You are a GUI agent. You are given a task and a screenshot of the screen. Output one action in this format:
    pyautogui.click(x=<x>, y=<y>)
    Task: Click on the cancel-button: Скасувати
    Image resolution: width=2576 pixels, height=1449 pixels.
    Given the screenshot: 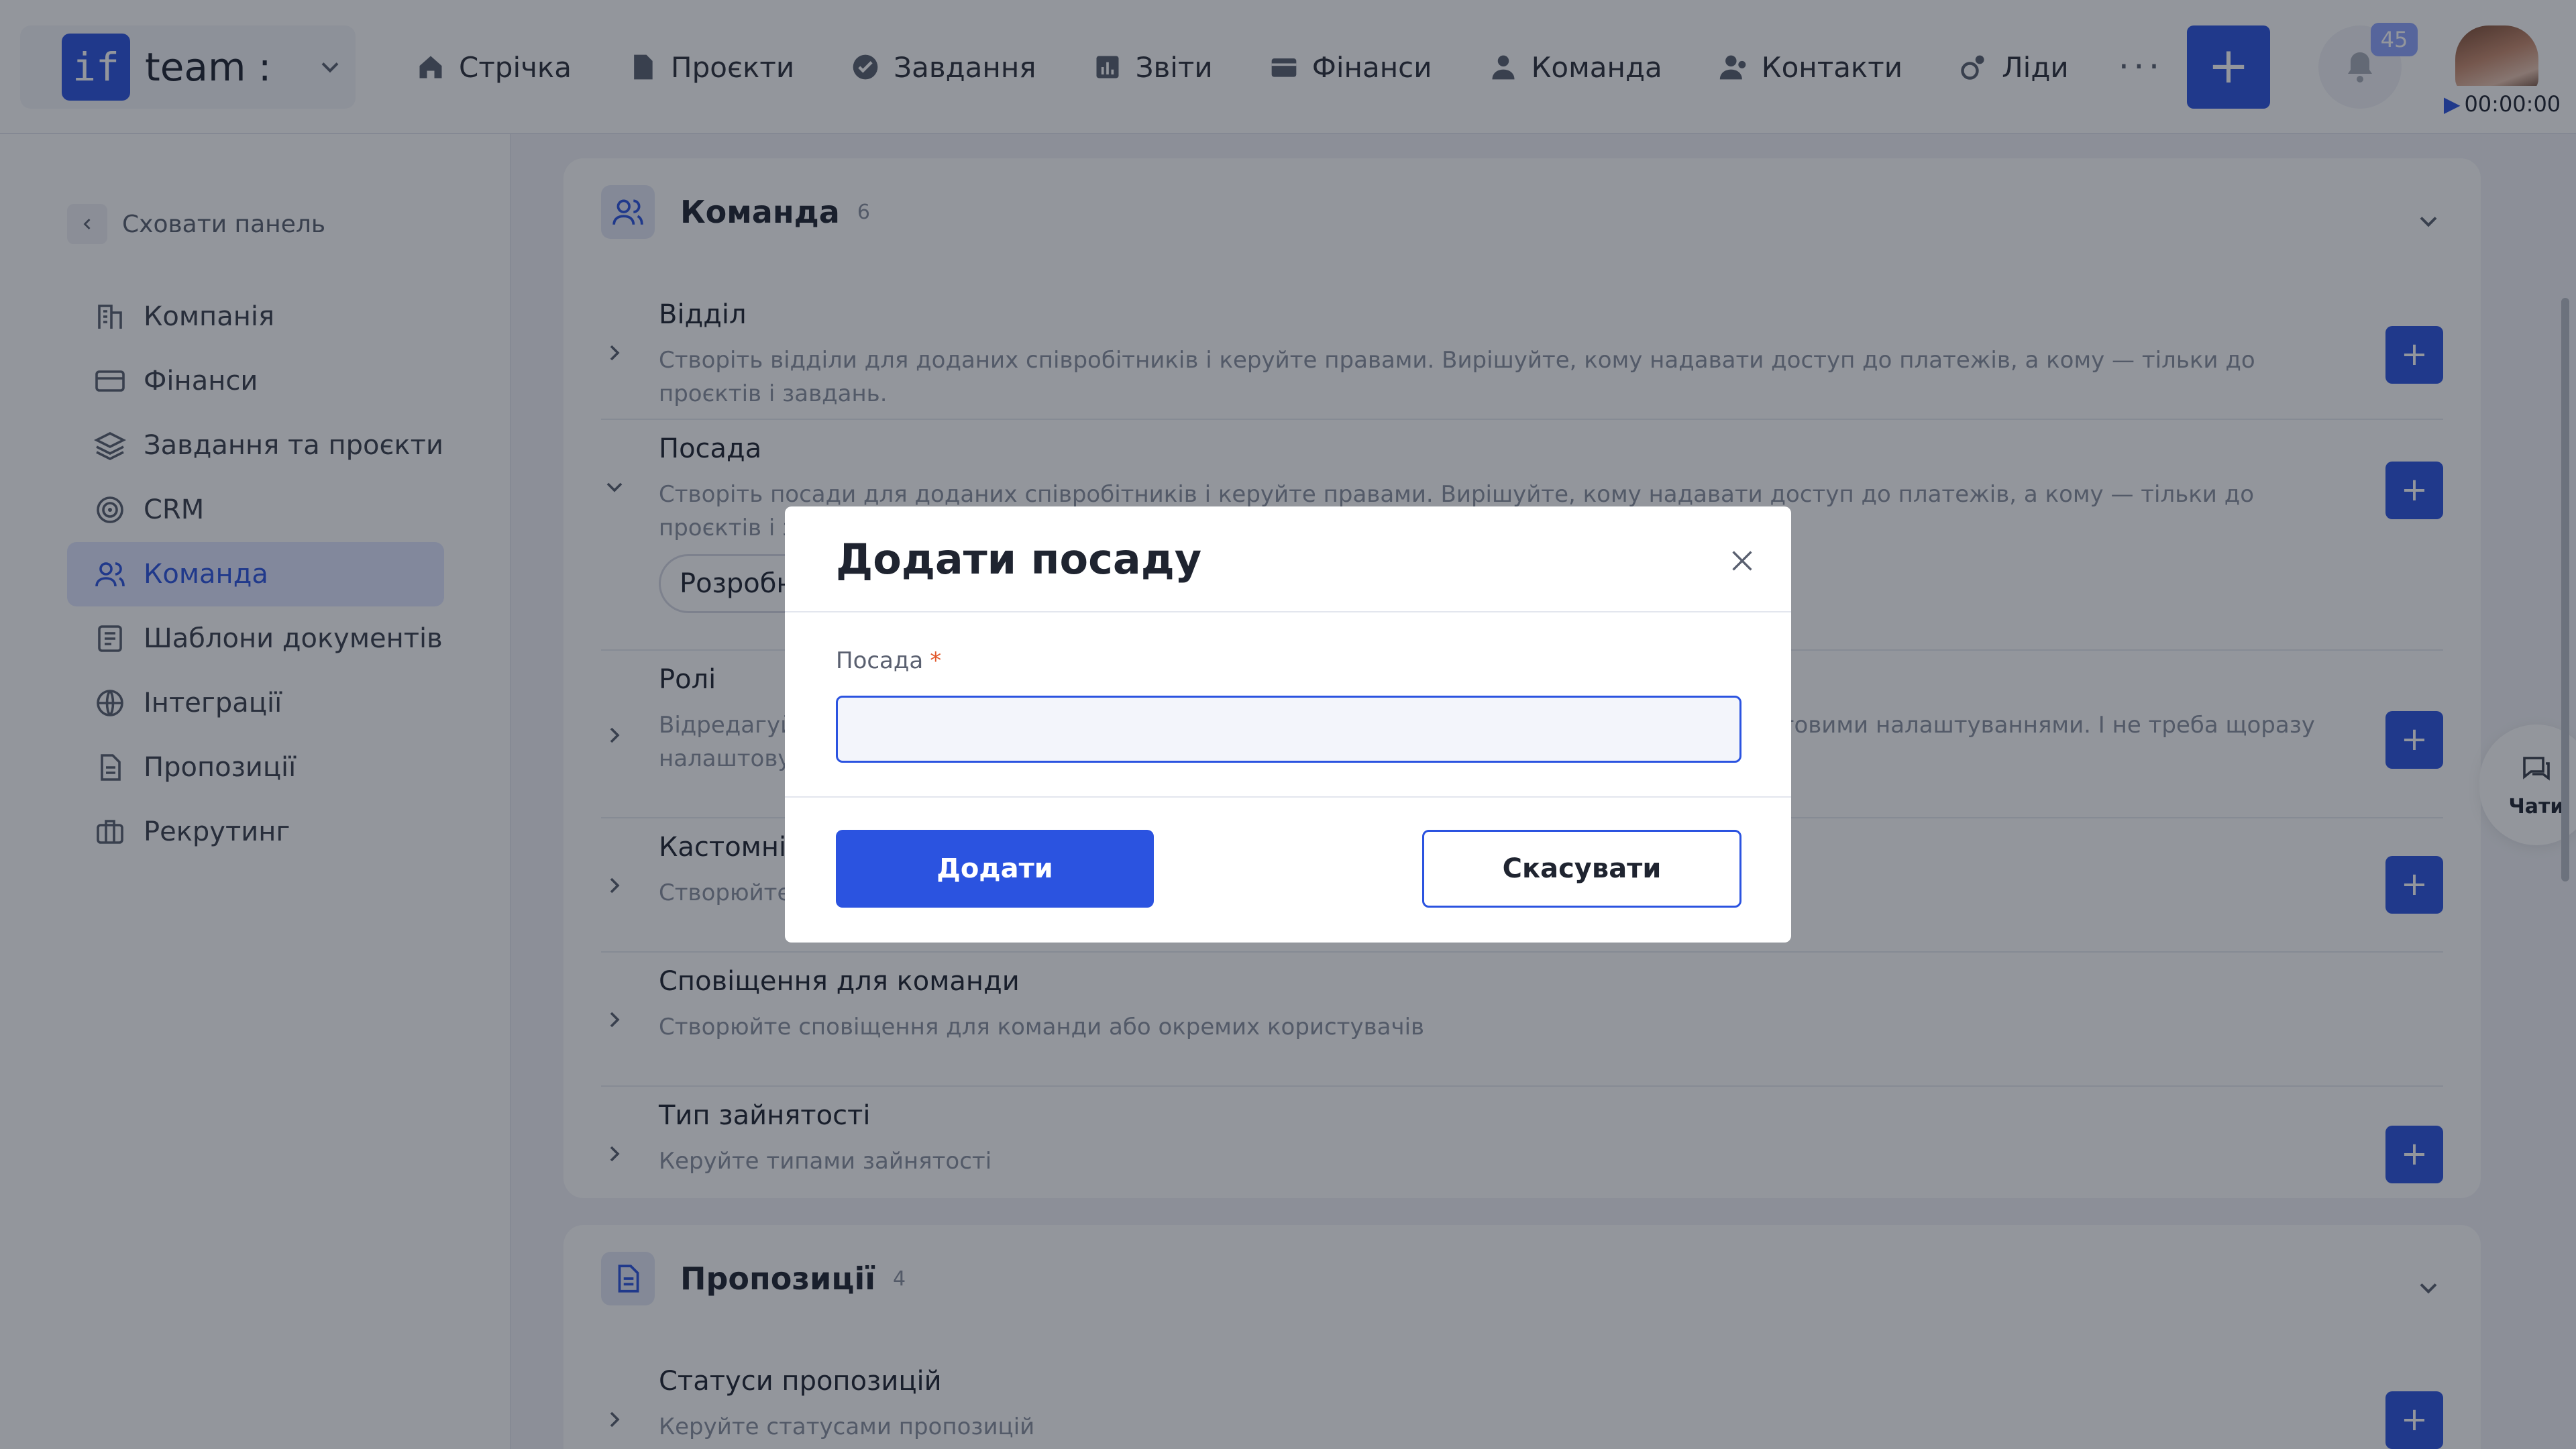 What is the action you would take?
    pyautogui.click(x=1581, y=869)
    